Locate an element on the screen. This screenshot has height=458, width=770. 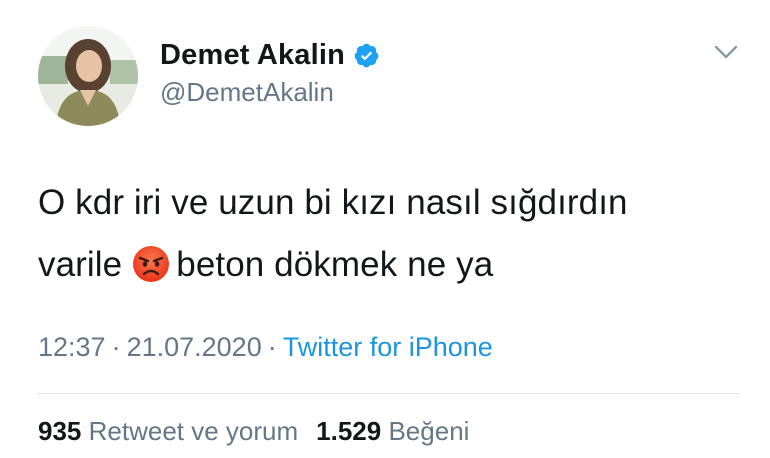
tweet-text-segment: varile is located at coordinates (80, 264).